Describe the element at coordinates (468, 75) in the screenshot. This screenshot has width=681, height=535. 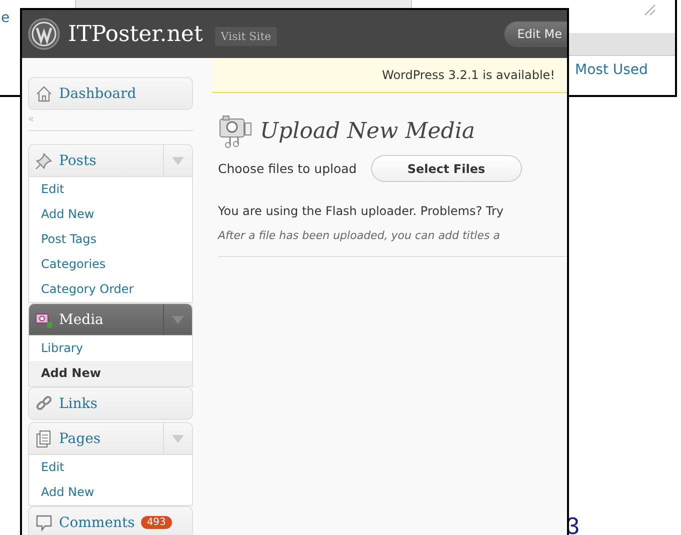
I see `update-message: WordPress 3.2.1 is available!` at that location.